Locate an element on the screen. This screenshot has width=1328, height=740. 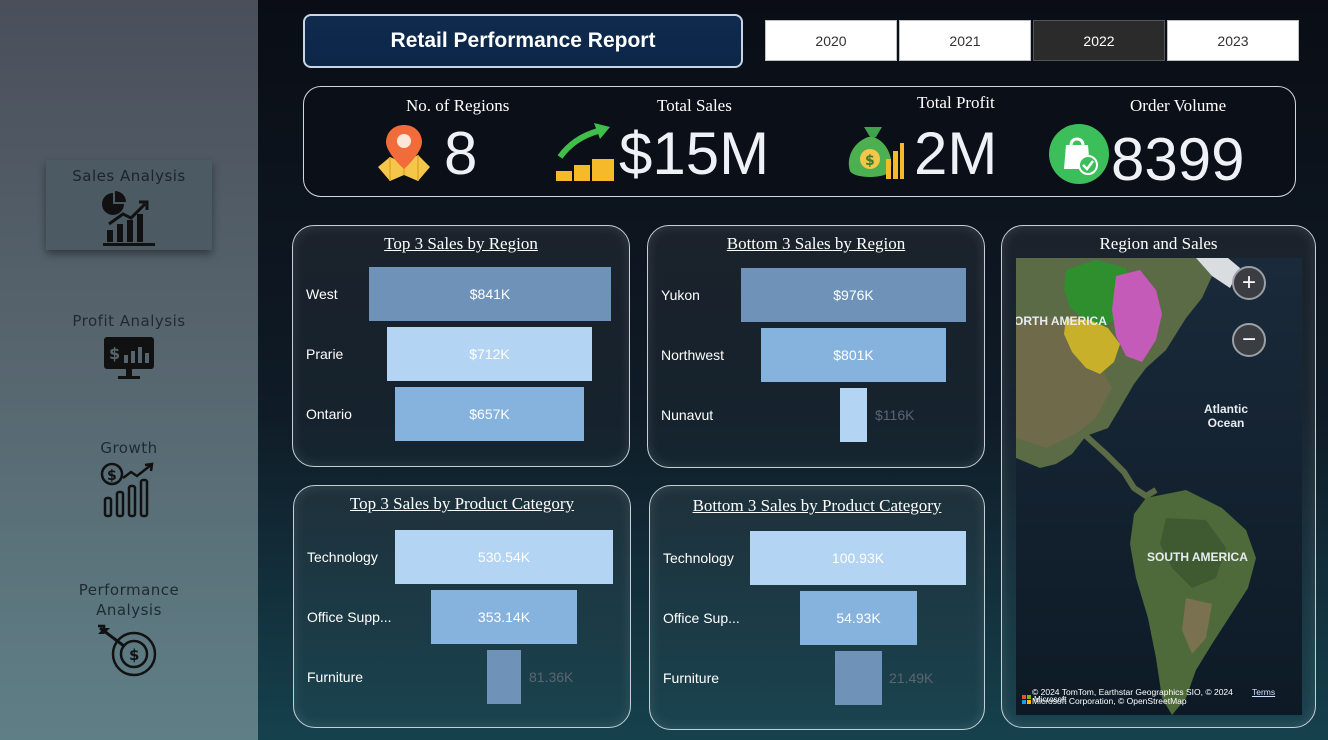
top-category-bar-1: 353.14K is located at coordinates (504, 617).